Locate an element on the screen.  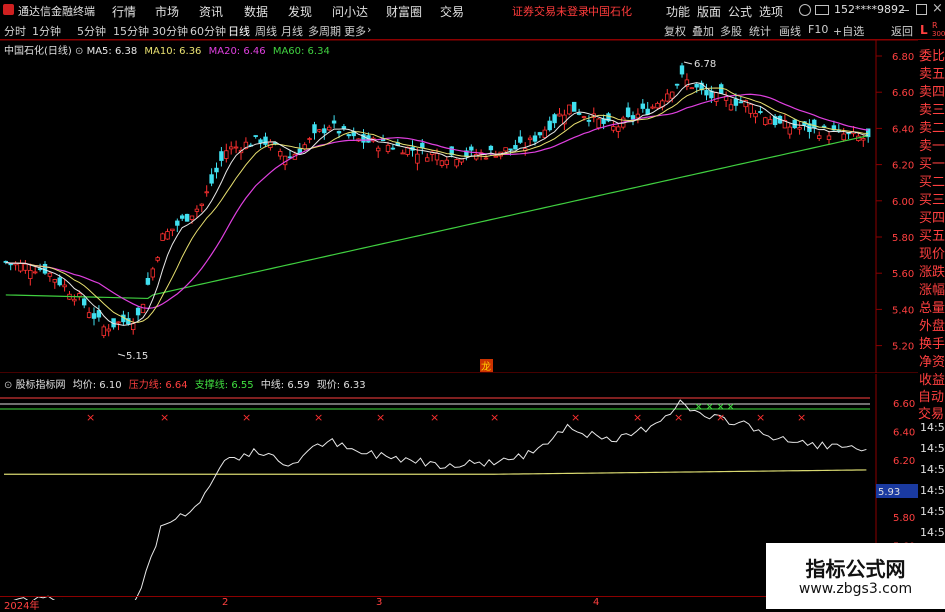
sub-y-tick-label: 6.20 is located at coordinates (904, 461).